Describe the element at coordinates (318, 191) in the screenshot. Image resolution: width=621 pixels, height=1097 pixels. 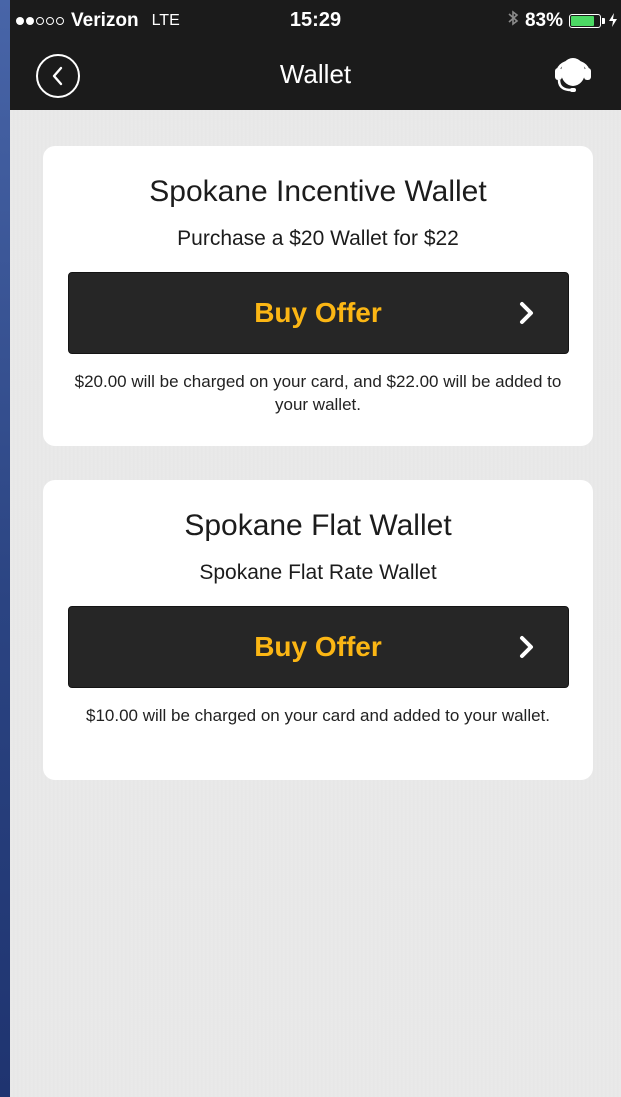
I see `offer-title: Spokane Incentive Wallet` at that location.